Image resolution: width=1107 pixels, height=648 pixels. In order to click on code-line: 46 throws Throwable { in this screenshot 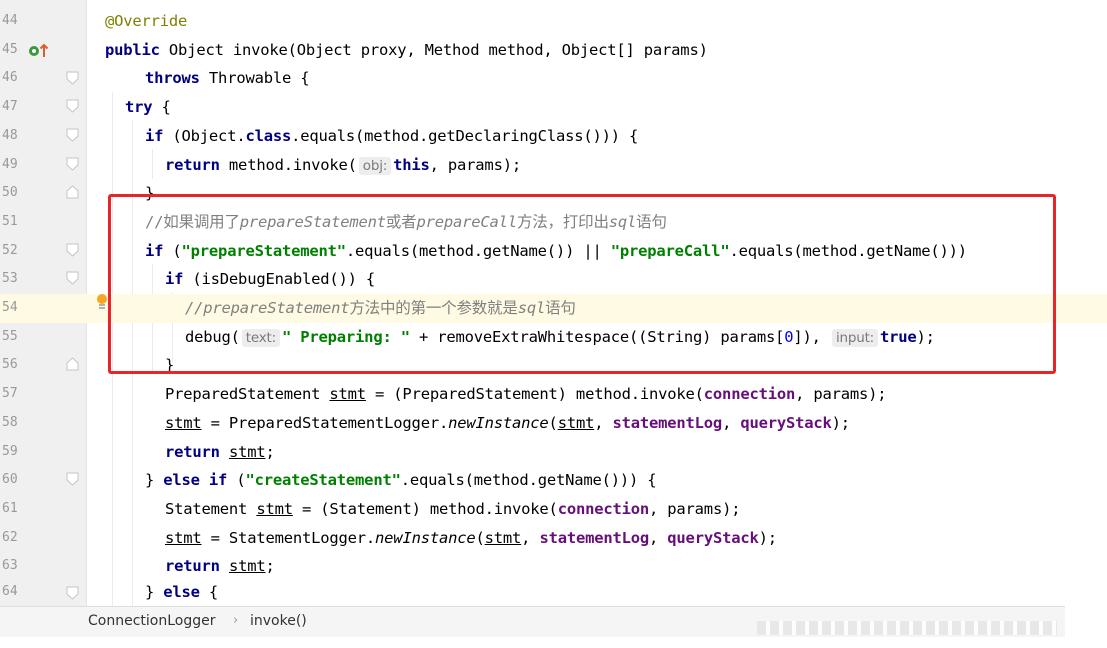, I will do `click(553, 78)`.